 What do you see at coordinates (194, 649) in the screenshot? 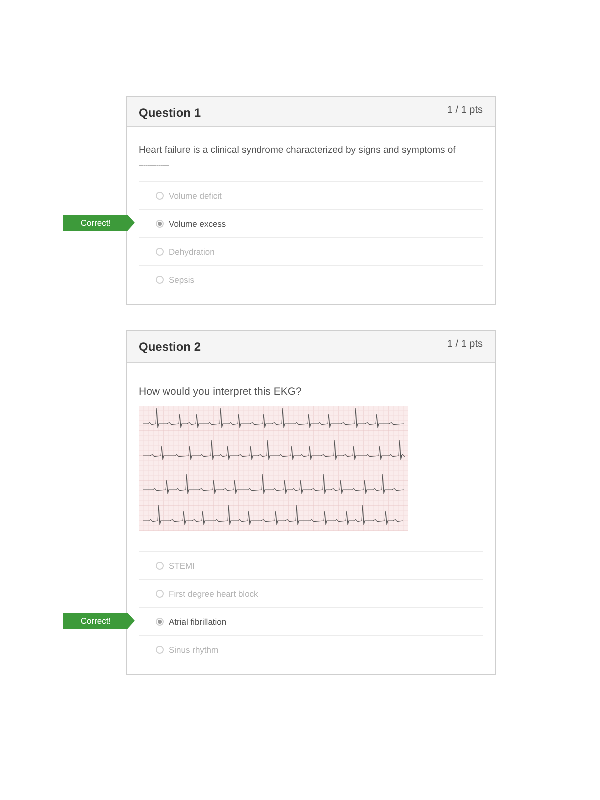
I see `answer-label: Sinus rhythm` at bounding box center [194, 649].